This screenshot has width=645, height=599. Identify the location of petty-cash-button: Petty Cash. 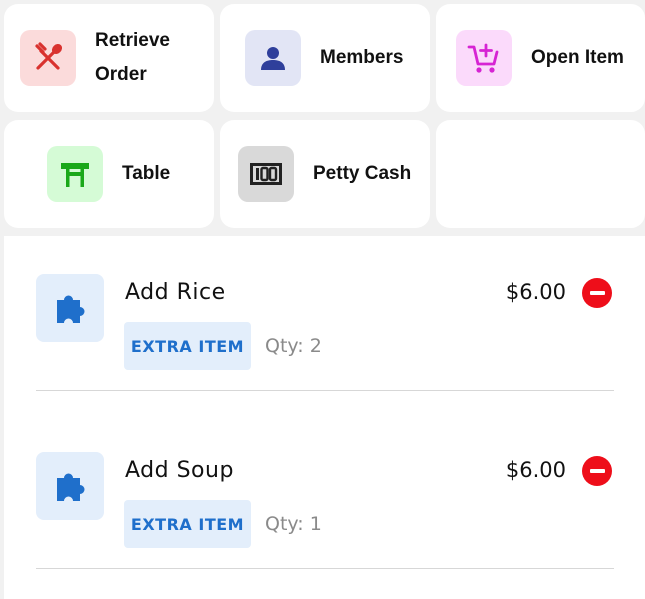
(325, 174).